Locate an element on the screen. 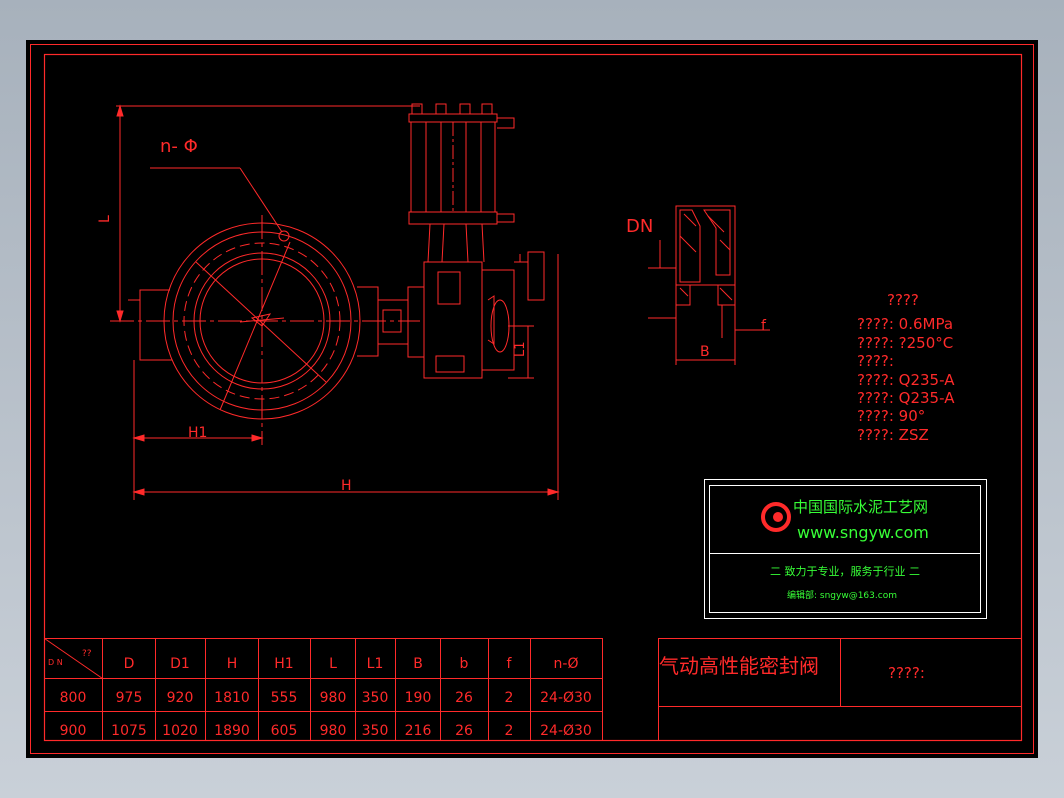 Image resolution: width=1064 pixels, height=798 pixels. table-cell: 1075 is located at coordinates (129, 731).